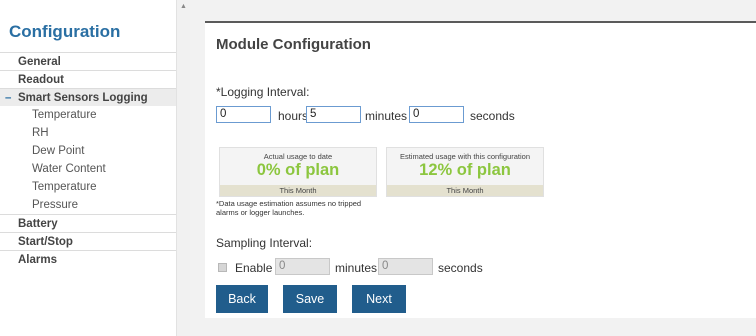  What do you see at coordinates (88, 61) in the screenshot?
I see `sidebar-item-general: General` at bounding box center [88, 61].